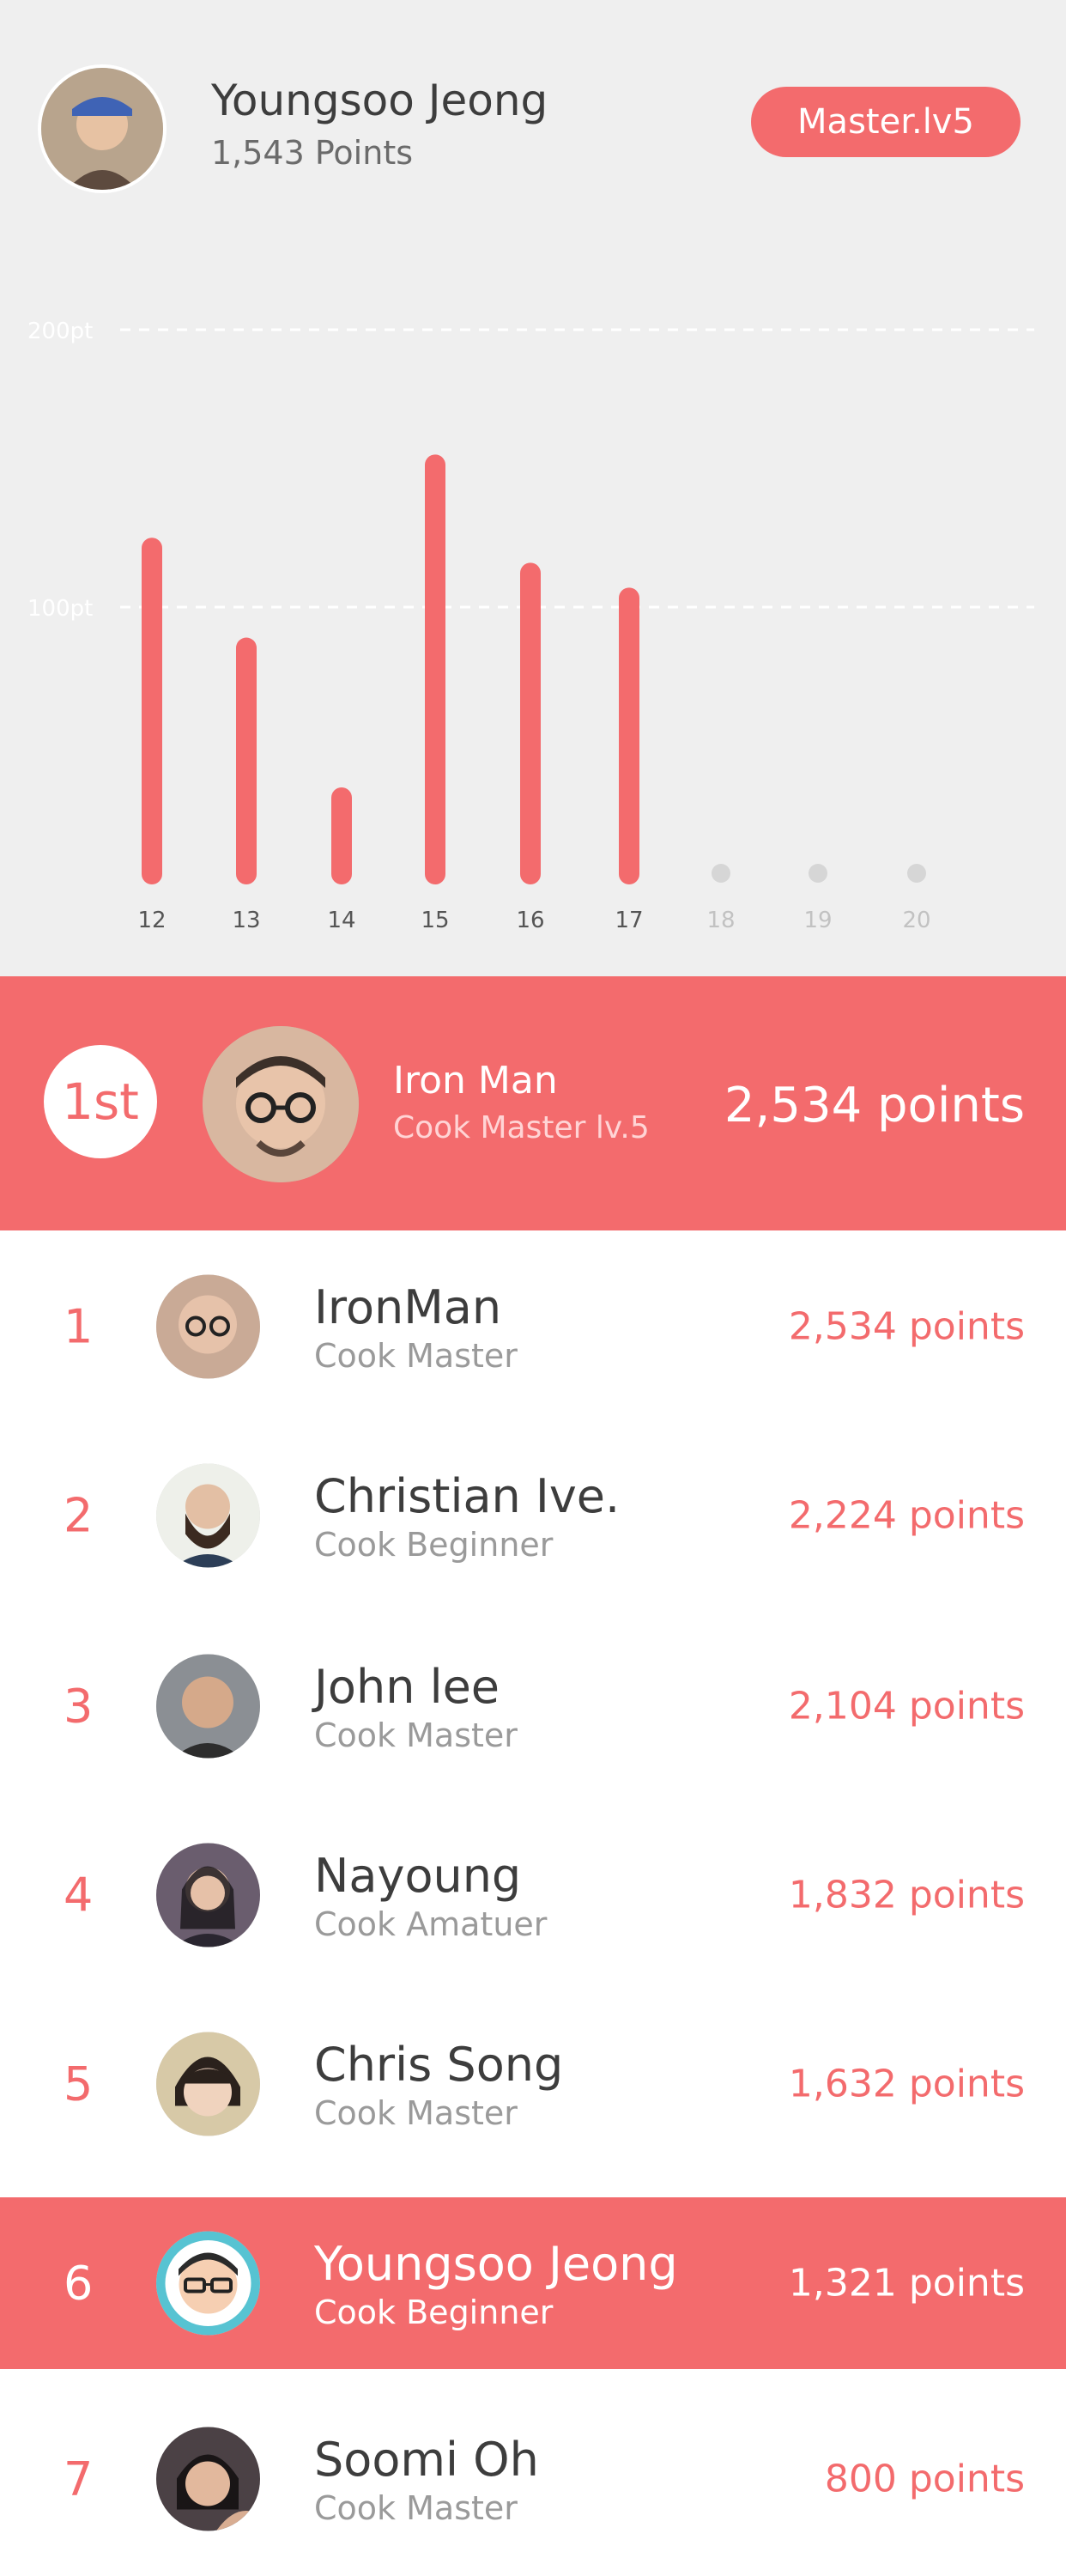  What do you see at coordinates (79, 2283) in the screenshot?
I see `rank-number: 6` at bounding box center [79, 2283].